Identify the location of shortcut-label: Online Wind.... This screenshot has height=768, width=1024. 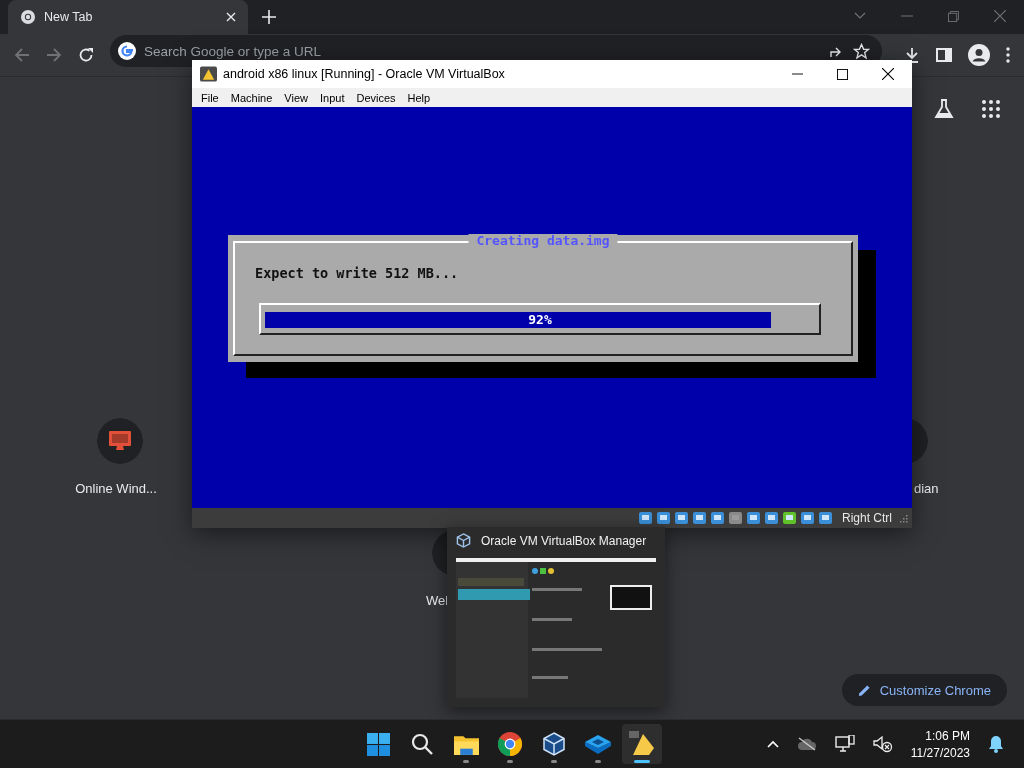
(116, 488).